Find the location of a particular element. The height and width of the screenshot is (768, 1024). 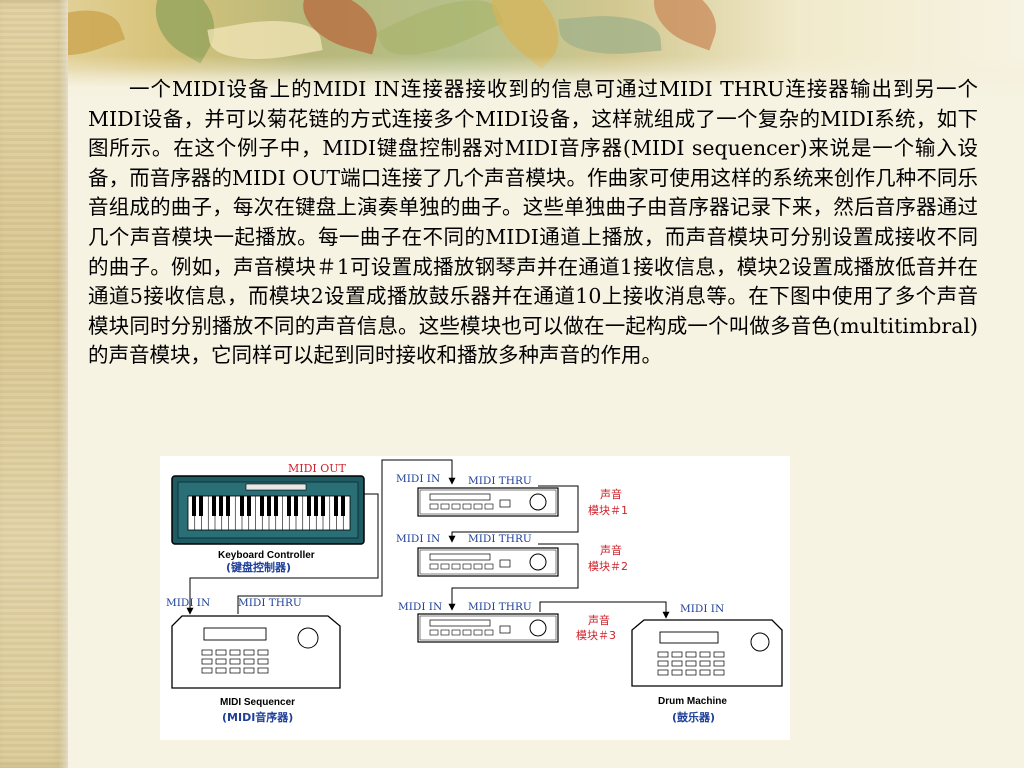

keyboard-controller: Keyboard Controller (键盘控制器) is located at coordinates (268, 524).